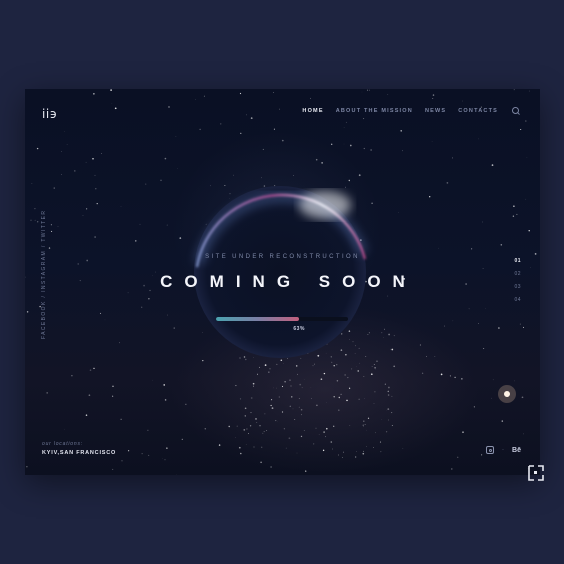 The image size is (564, 564). What do you see at coordinates (517, 287) in the screenshot?
I see `pager-item: 03` at bounding box center [517, 287].